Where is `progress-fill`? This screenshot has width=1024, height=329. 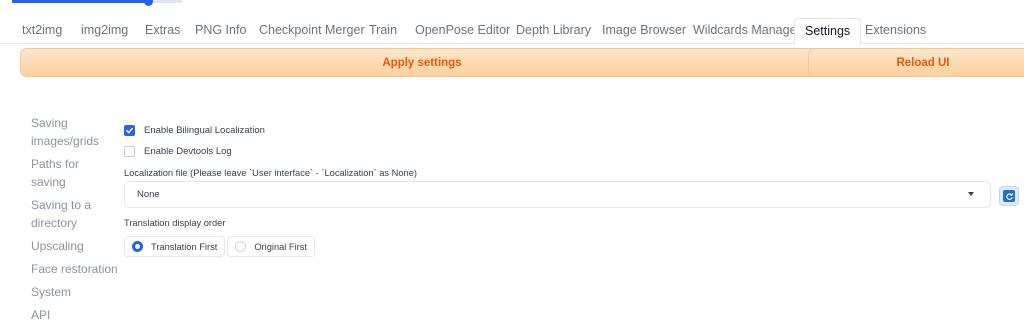 progress-fill is located at coordinates (80, 1).